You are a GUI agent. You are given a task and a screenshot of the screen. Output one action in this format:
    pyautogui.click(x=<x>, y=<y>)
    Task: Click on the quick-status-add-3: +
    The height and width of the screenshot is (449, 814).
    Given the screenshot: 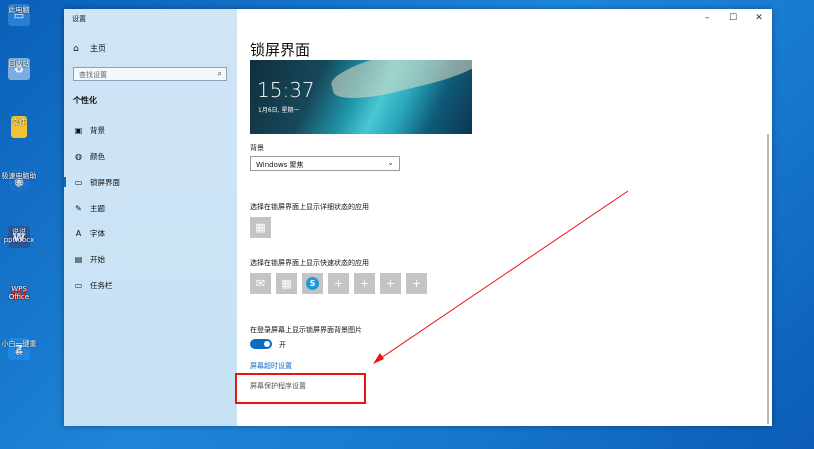 What is the action you would take?
    pyautogui.click(x=390, y=283)
    